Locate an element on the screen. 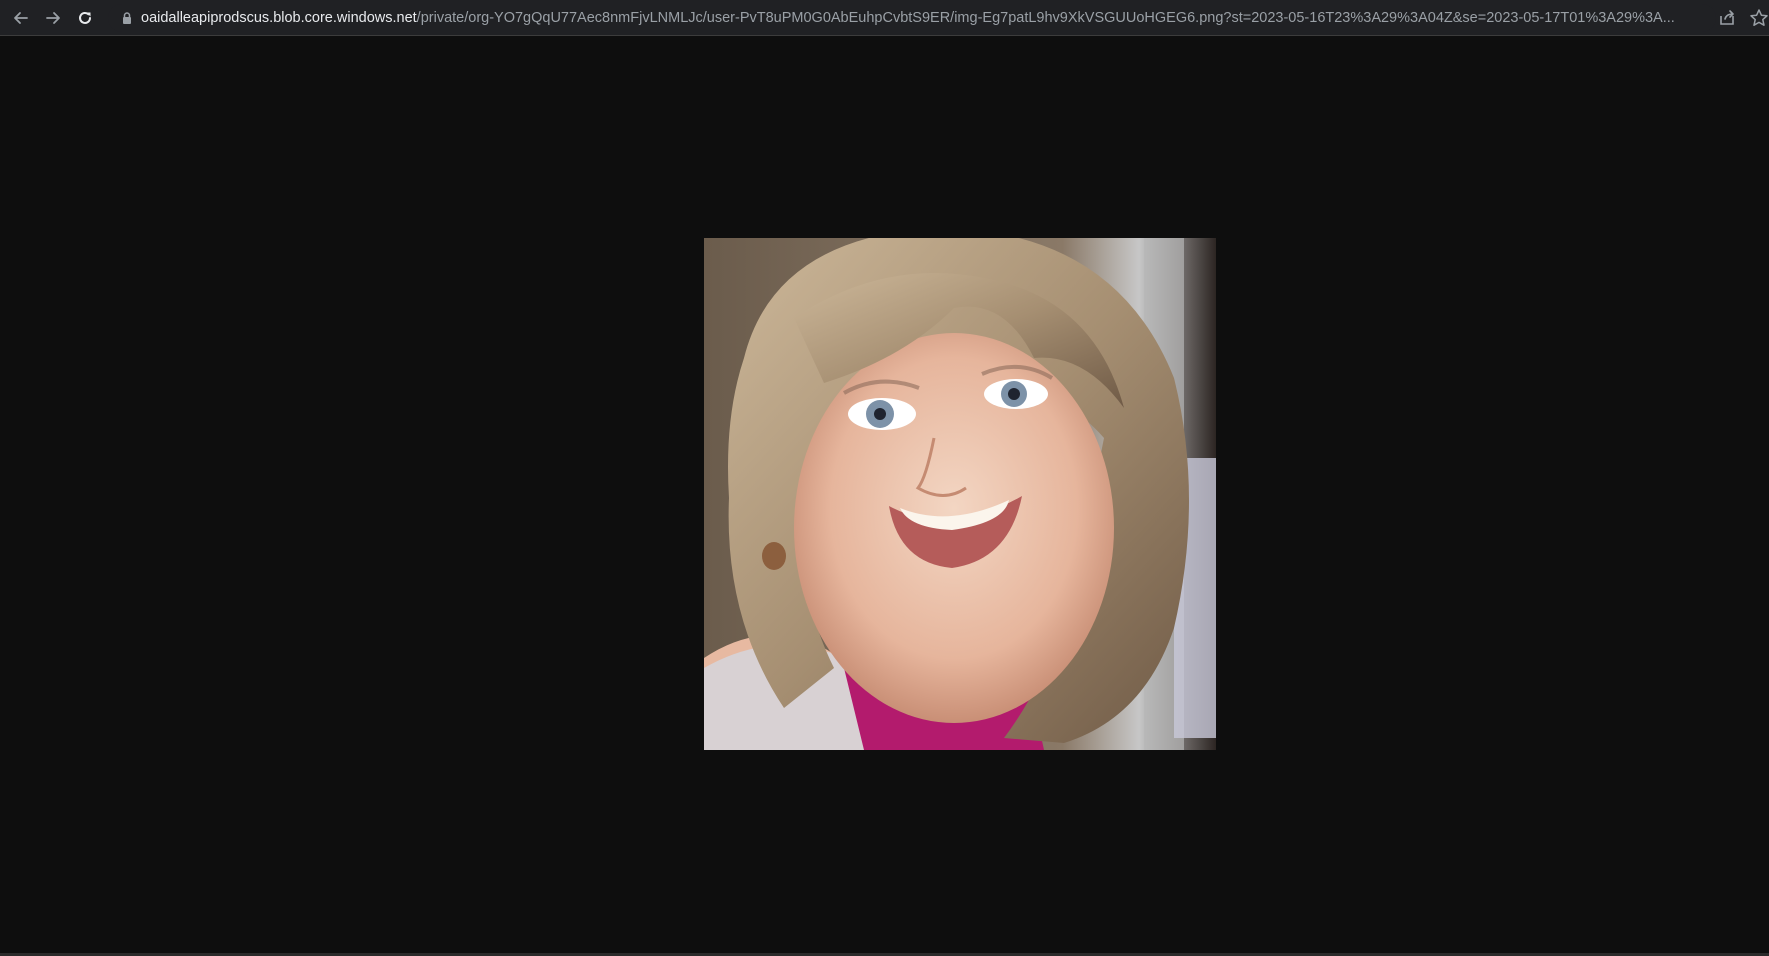 The width and height of the screenshot is (1769, 956). reload-icon is located at coordinates (85, 17).